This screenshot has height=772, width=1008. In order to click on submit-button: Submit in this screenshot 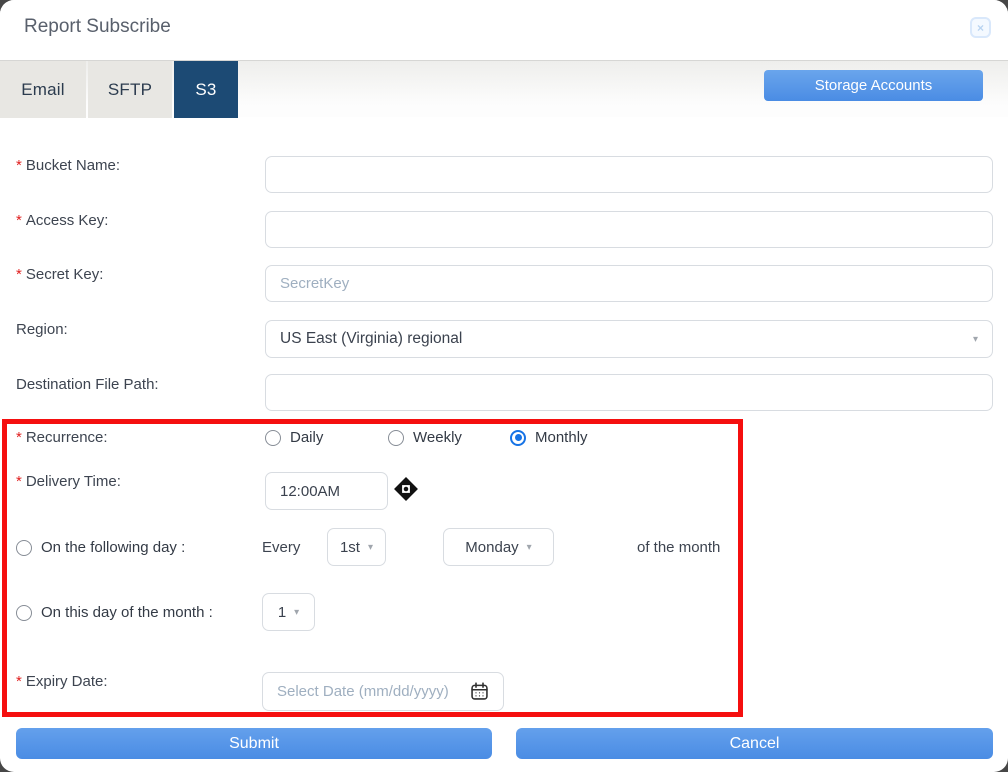, I will do `click(254, 743)`.